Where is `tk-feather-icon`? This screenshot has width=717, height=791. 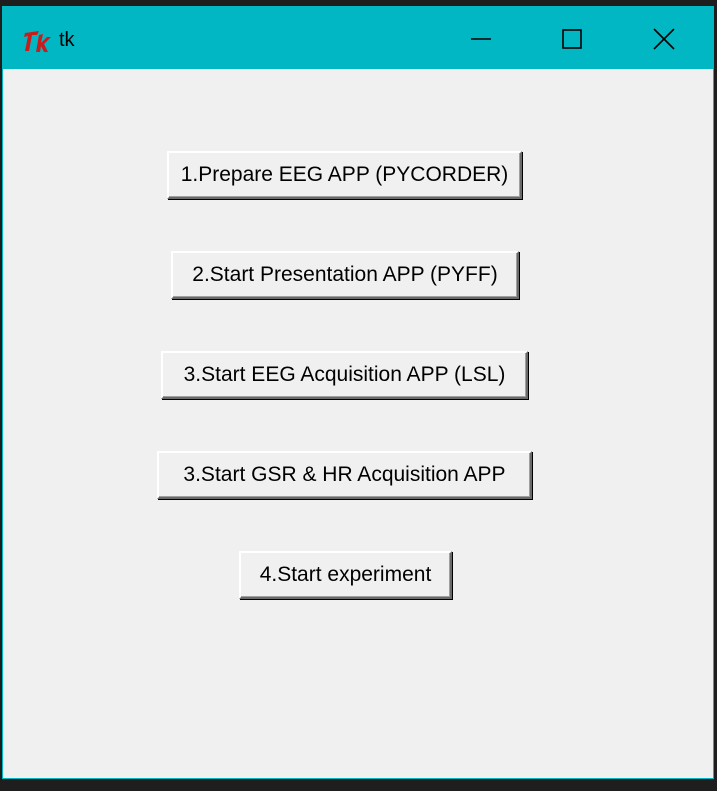 tk-feather-icon is located at coordinates (37, 41).